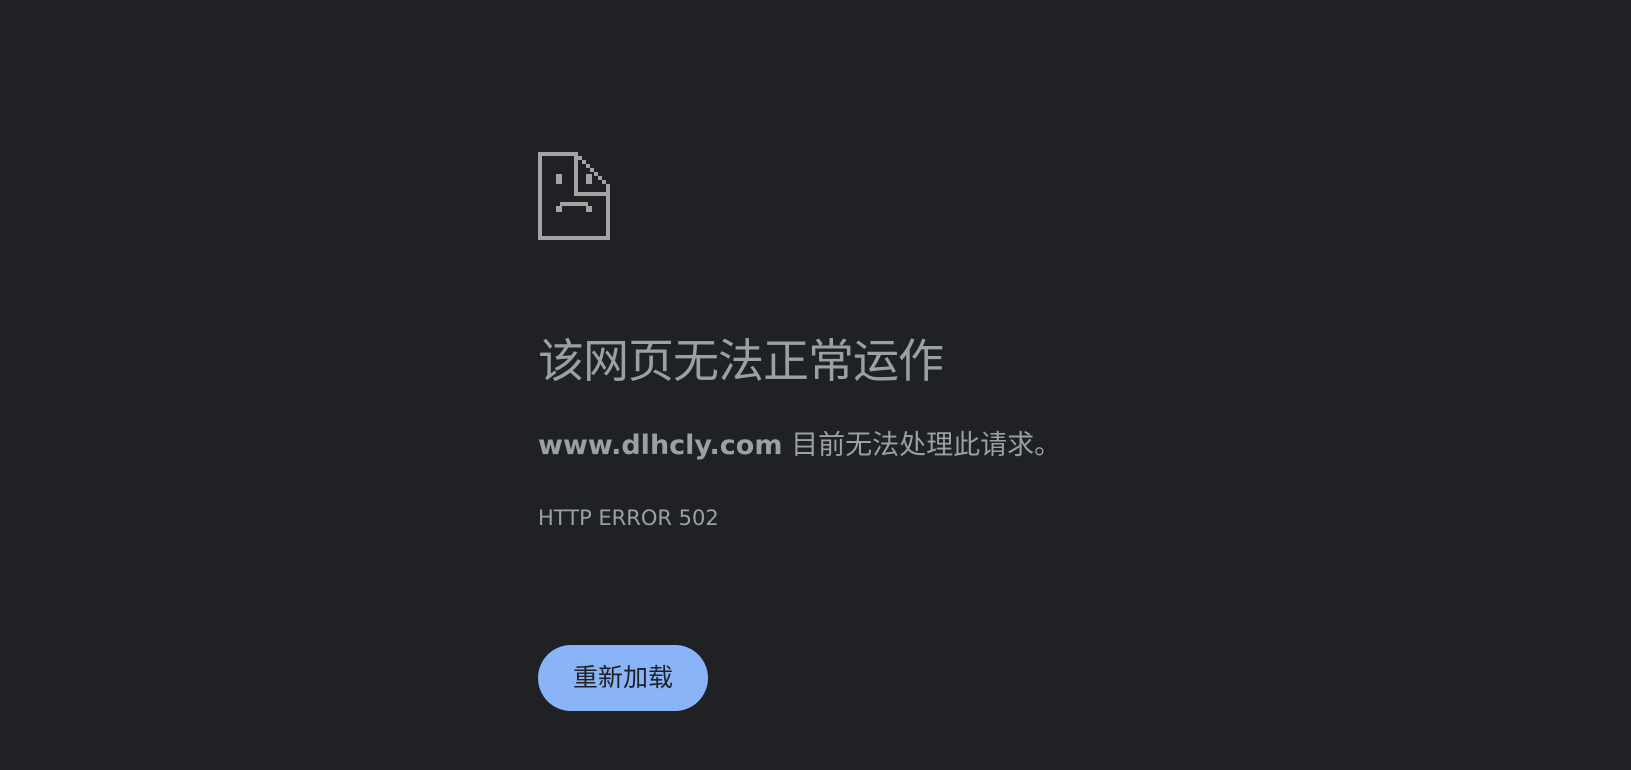 The image size is (1631, 770). What do you see at coordinates (741, 361) in the screenshot?
I see `page-title: 该网页无法正常运作` at bounding box center [741, 361].